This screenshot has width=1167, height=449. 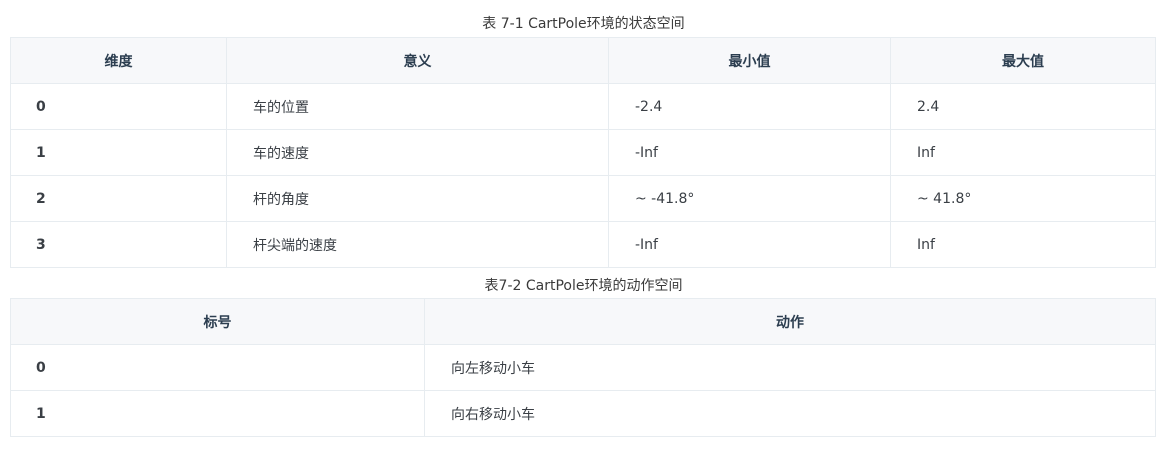 I want to click on table-row: 2 杆的角度 ~ -41.8° ~ 41.8°, so click(x=583, y=198).